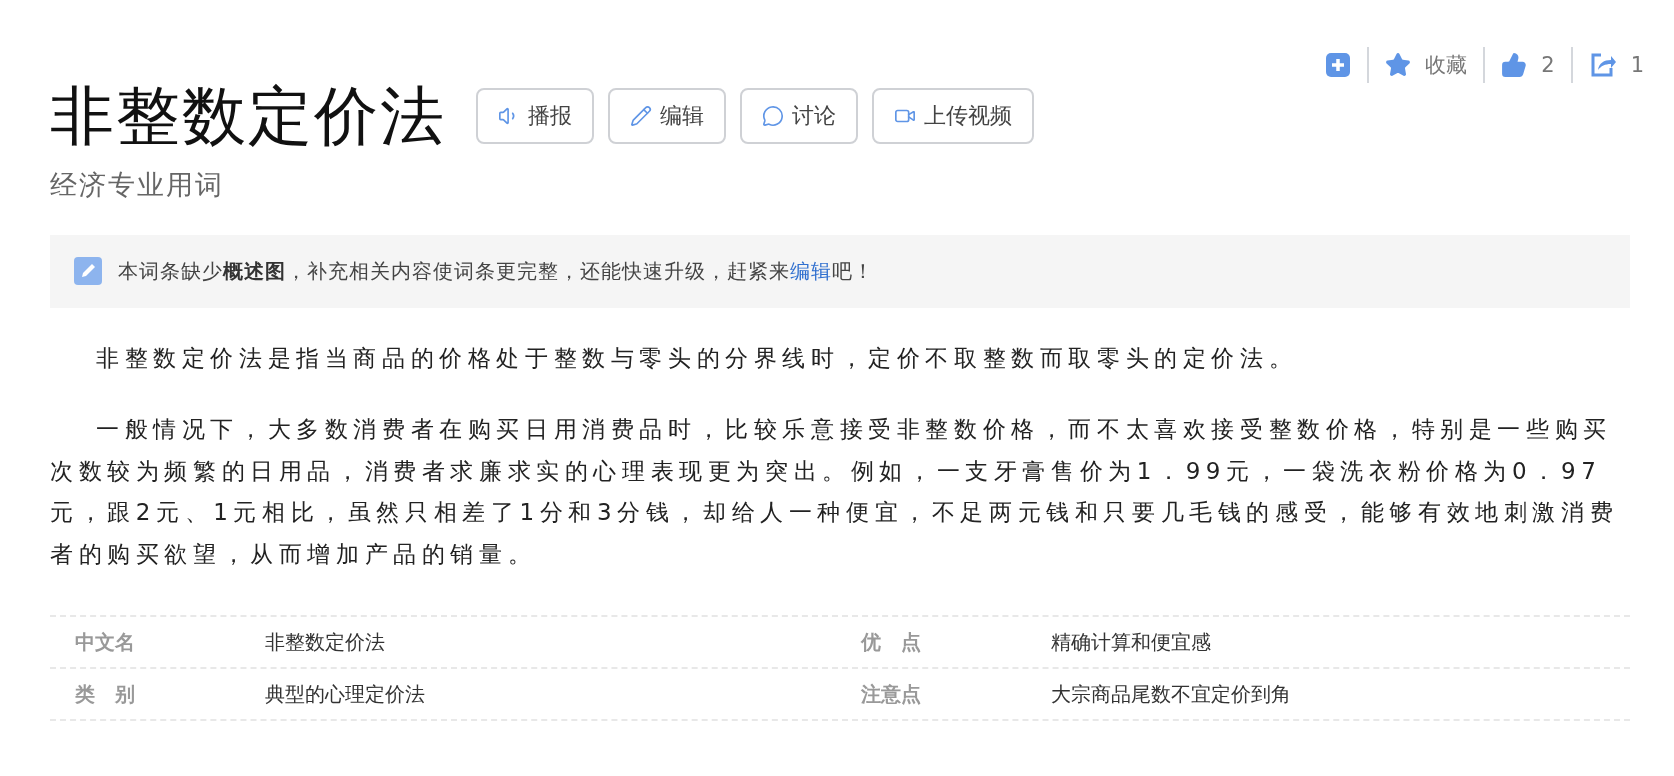 Image resolution: width=1674 pixels, height=776 pixels. I want to click on speech-bubble-icon, so click(773, 116).